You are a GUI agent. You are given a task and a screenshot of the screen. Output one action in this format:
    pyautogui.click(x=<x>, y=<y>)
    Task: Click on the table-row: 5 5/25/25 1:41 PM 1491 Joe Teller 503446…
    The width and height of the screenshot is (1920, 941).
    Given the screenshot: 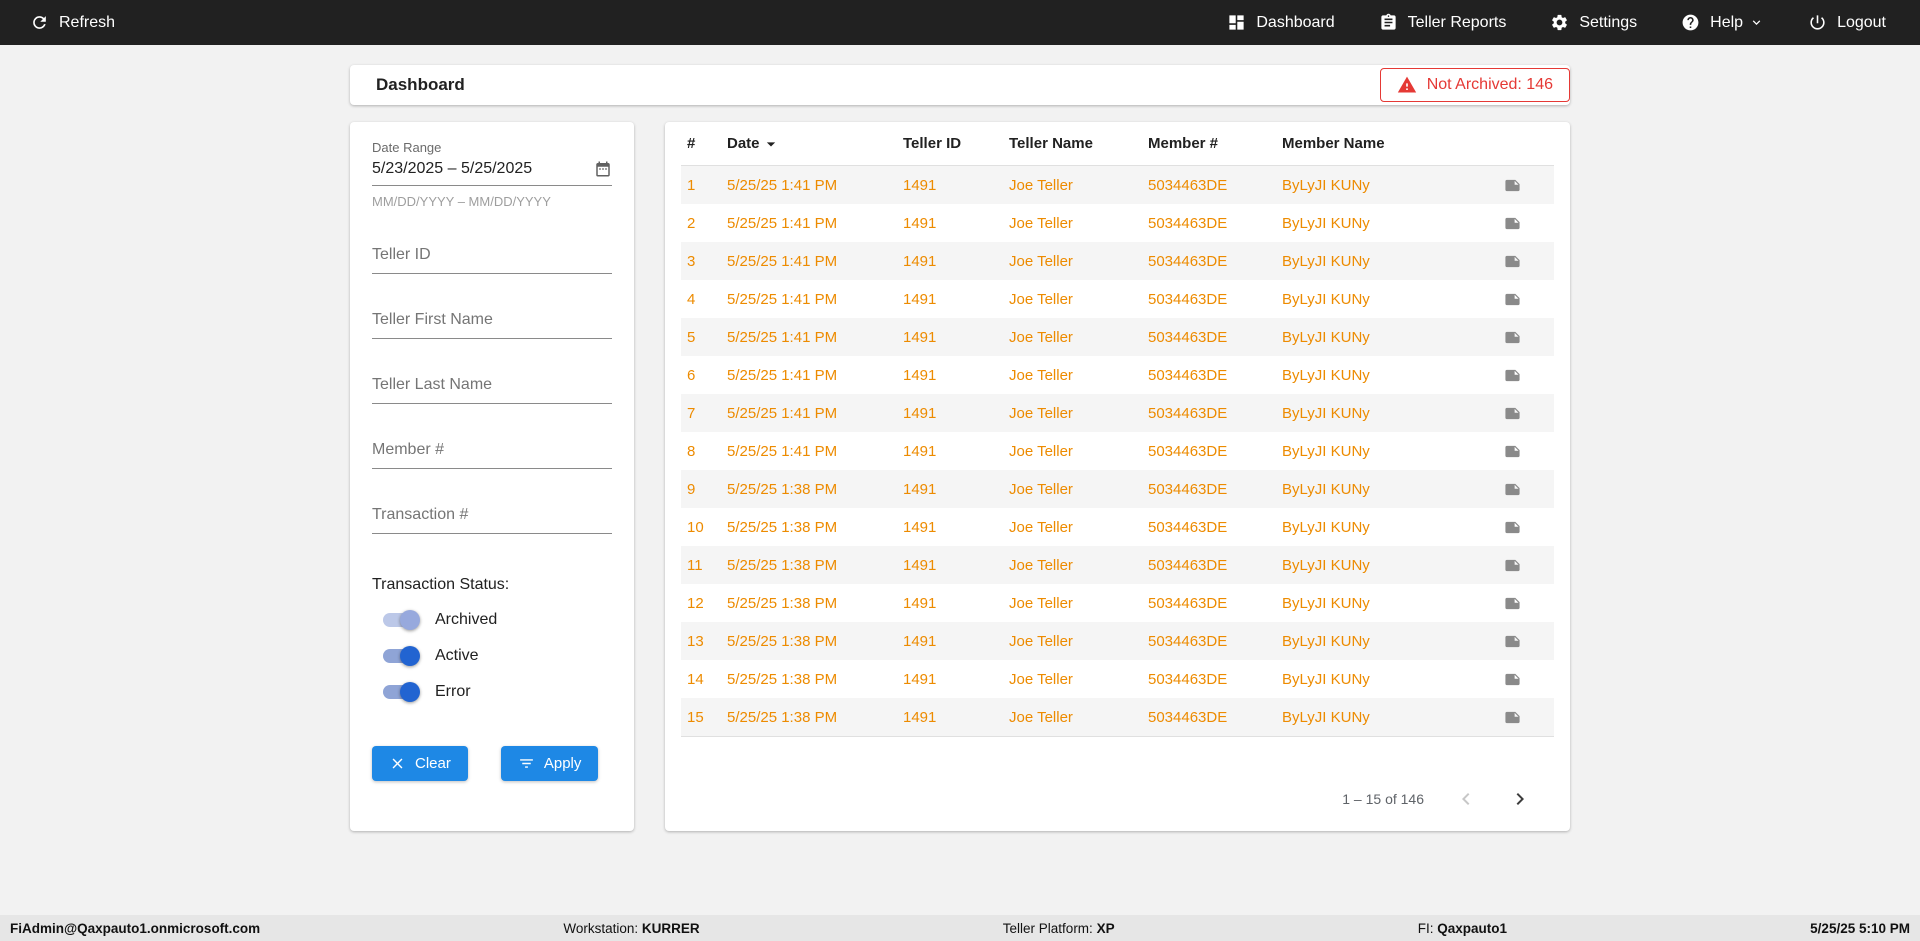 What is the action you would take?
    pyautogui.click(x=1117, y=337)
    